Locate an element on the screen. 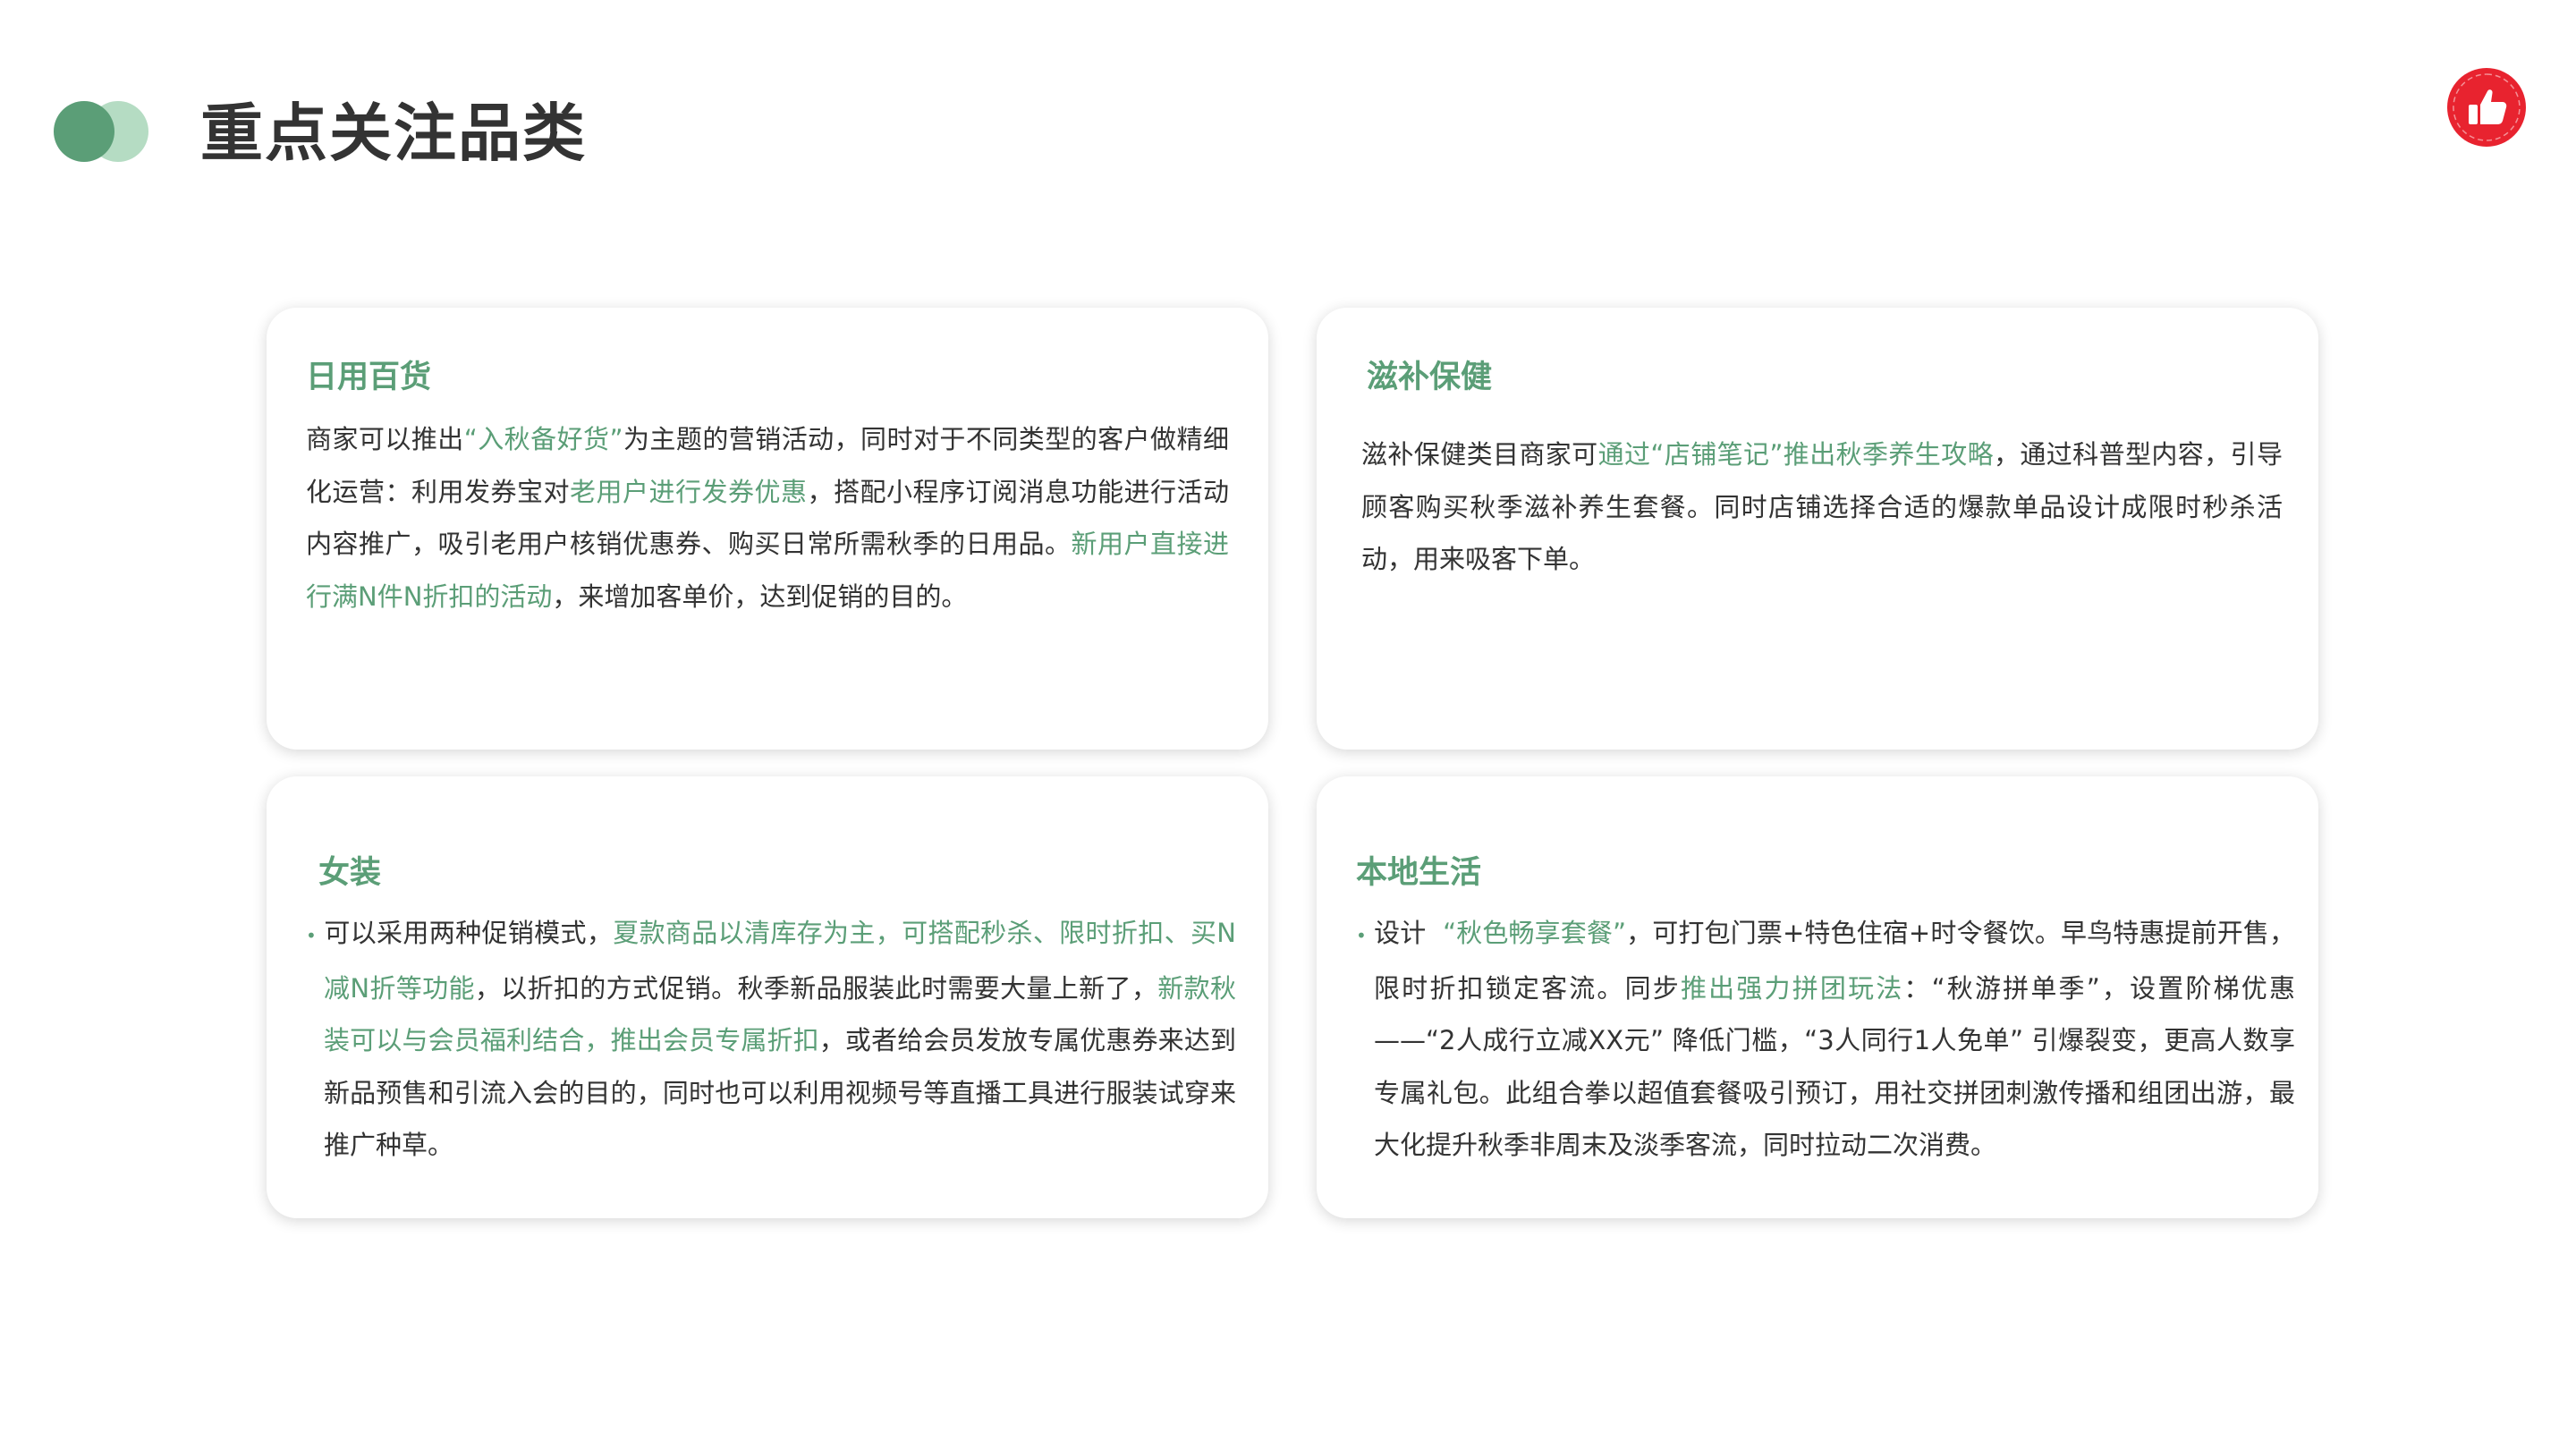 The height and width of the screenshot is (1449, 2576). card-title: 滋补保健 is located at coordinates (1430, 377).